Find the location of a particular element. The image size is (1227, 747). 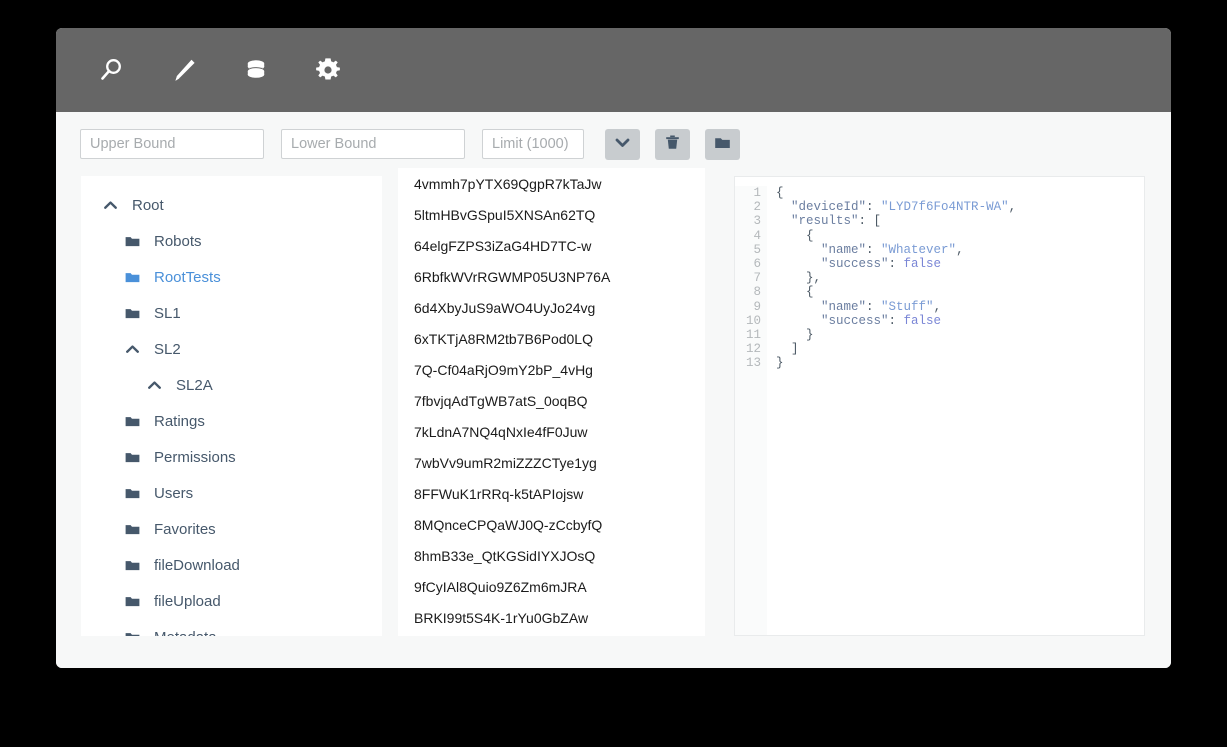

tree-item-users: Users is located at coordinates (231, 493).